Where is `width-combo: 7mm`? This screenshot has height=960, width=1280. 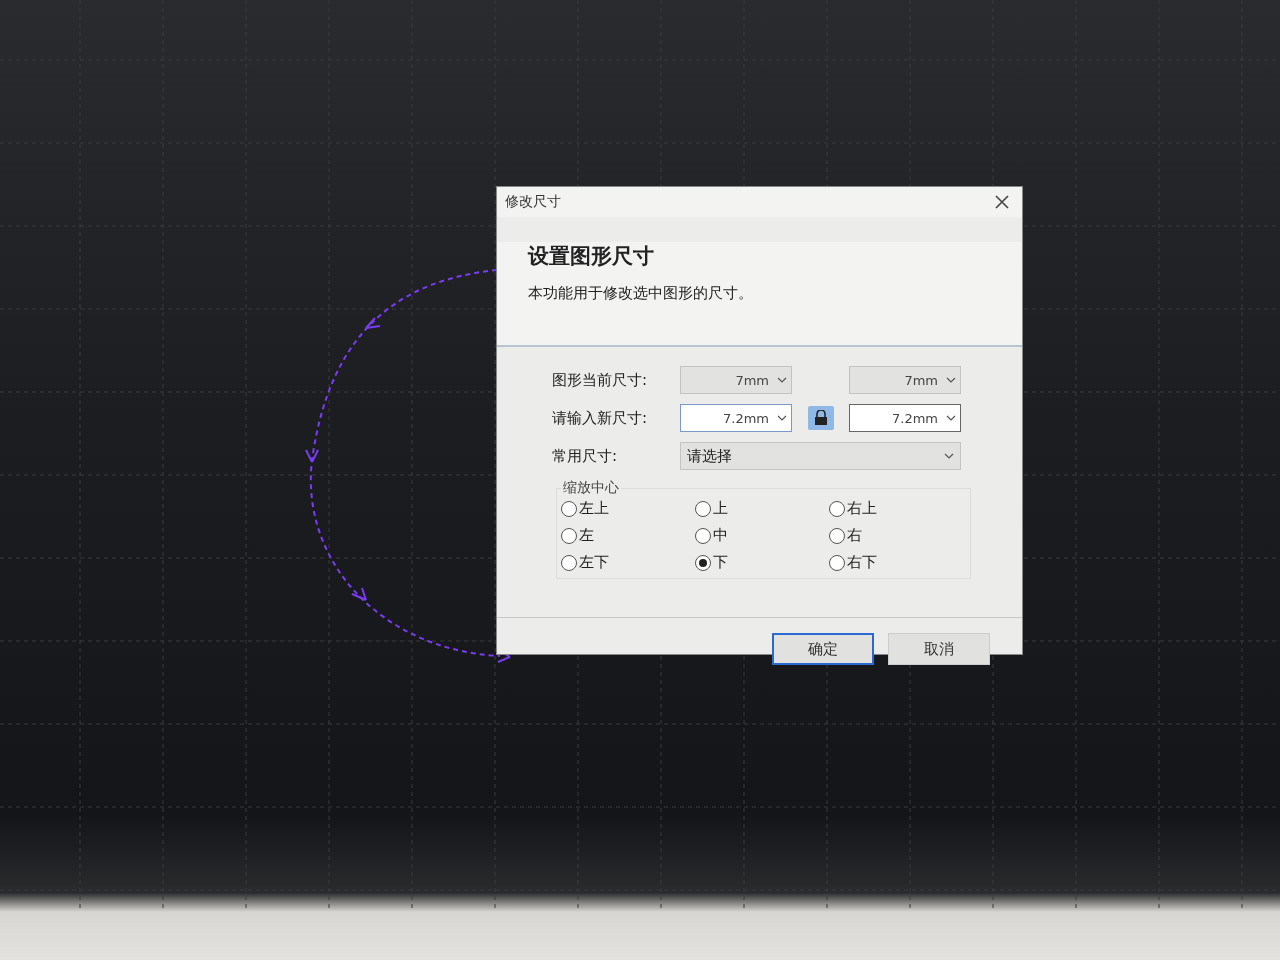 width-combo: 7mm is located at coordinates (736, 380).